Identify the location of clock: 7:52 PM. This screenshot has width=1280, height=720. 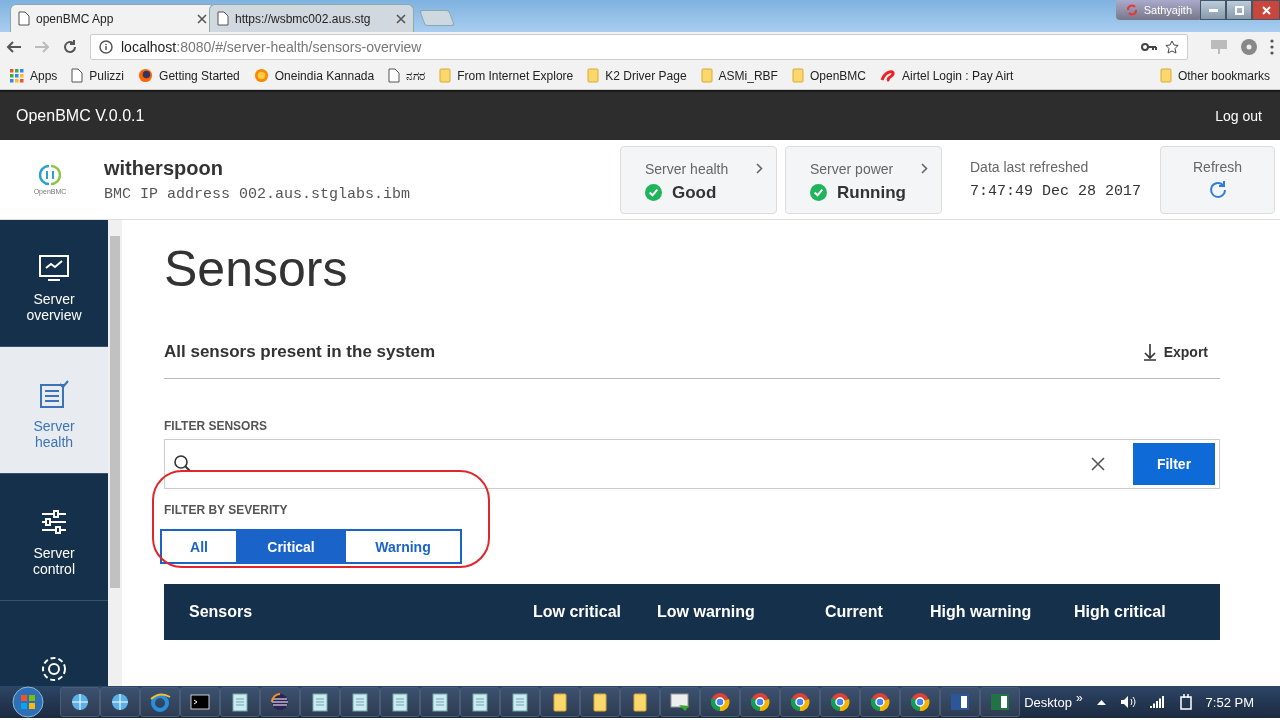
(1229, 702).